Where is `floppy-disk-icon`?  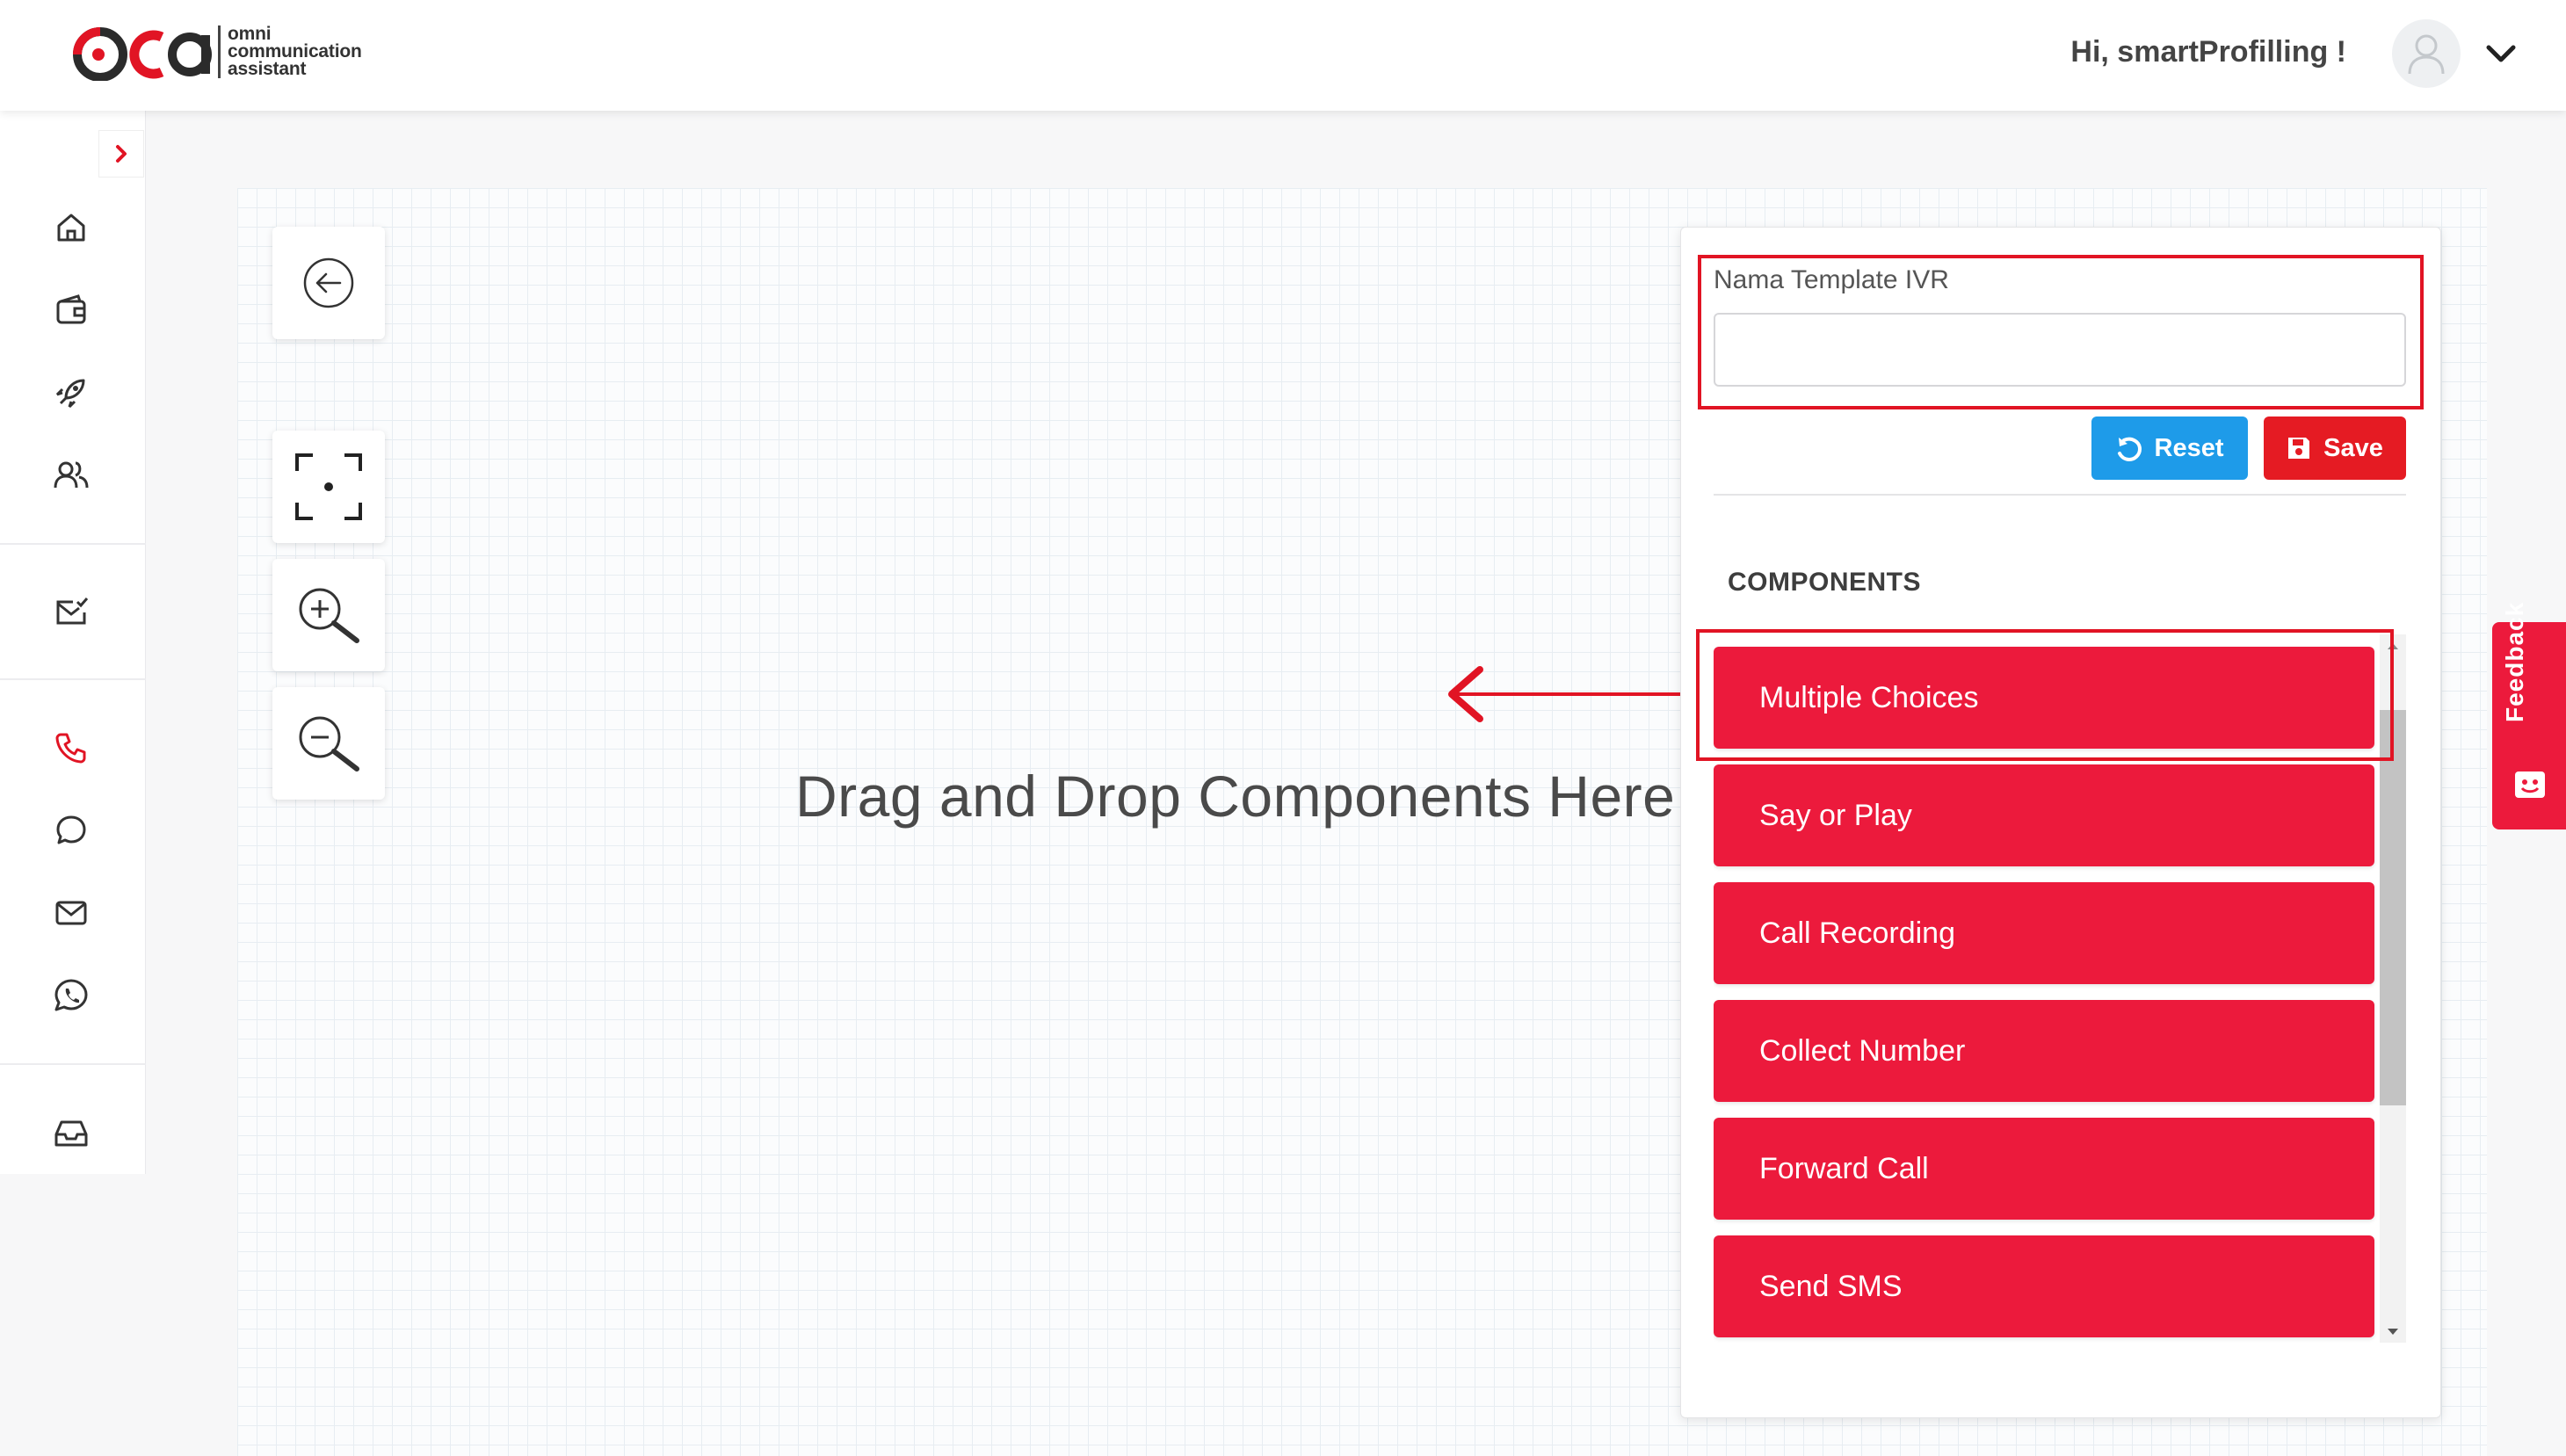
floppy-disk-icon is located at coordinates (2299, 448).